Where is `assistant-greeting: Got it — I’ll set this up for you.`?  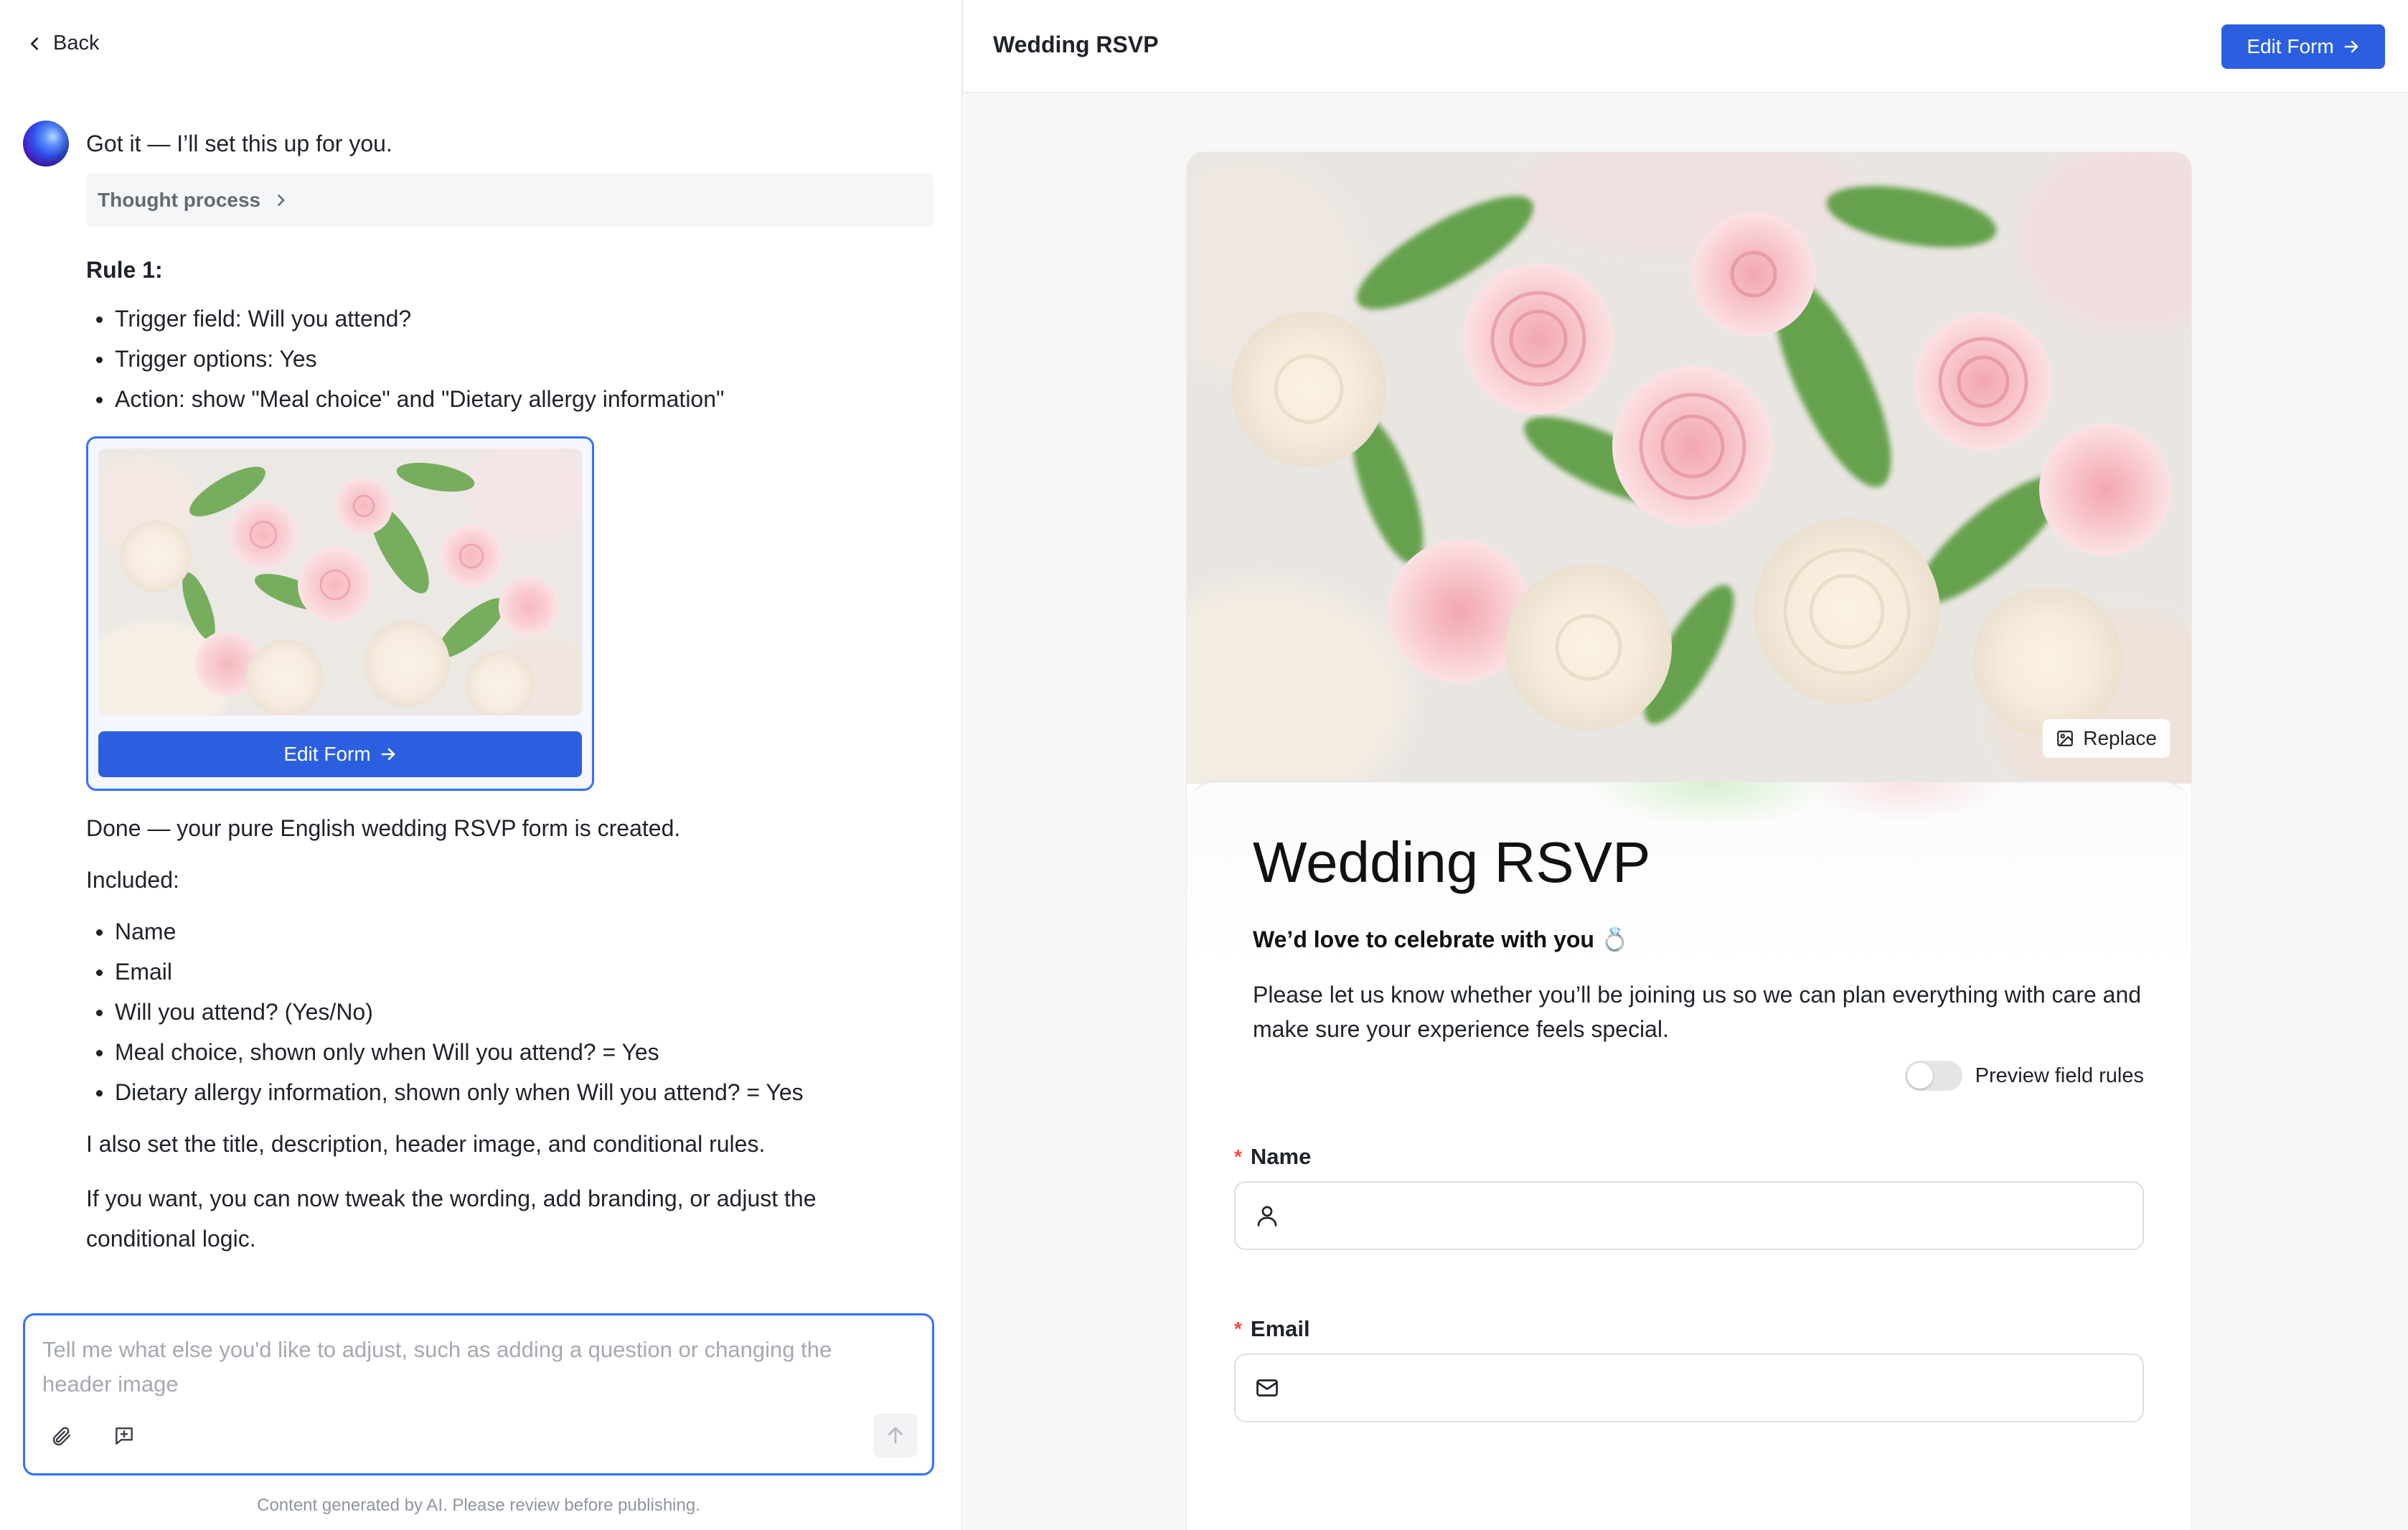
assistant-greeting: Got it — I’ll set this up for you. is located at coordinates (239, 143).